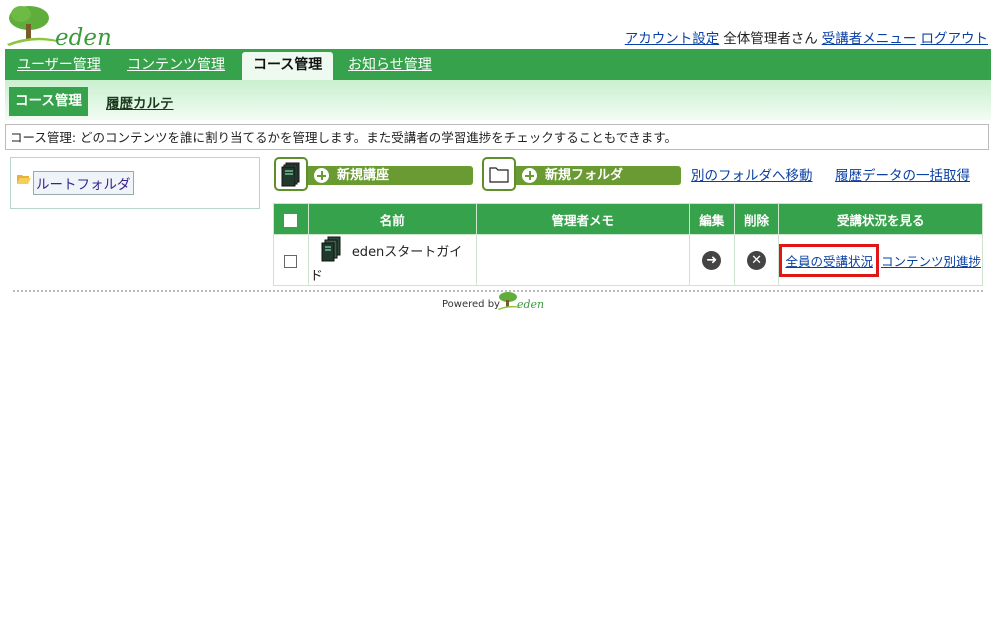 The image size is (994, 628). Describe the element at coordinates (48, 101) in the screenshot. I see `subtab-course-management: コース管理` at that location.